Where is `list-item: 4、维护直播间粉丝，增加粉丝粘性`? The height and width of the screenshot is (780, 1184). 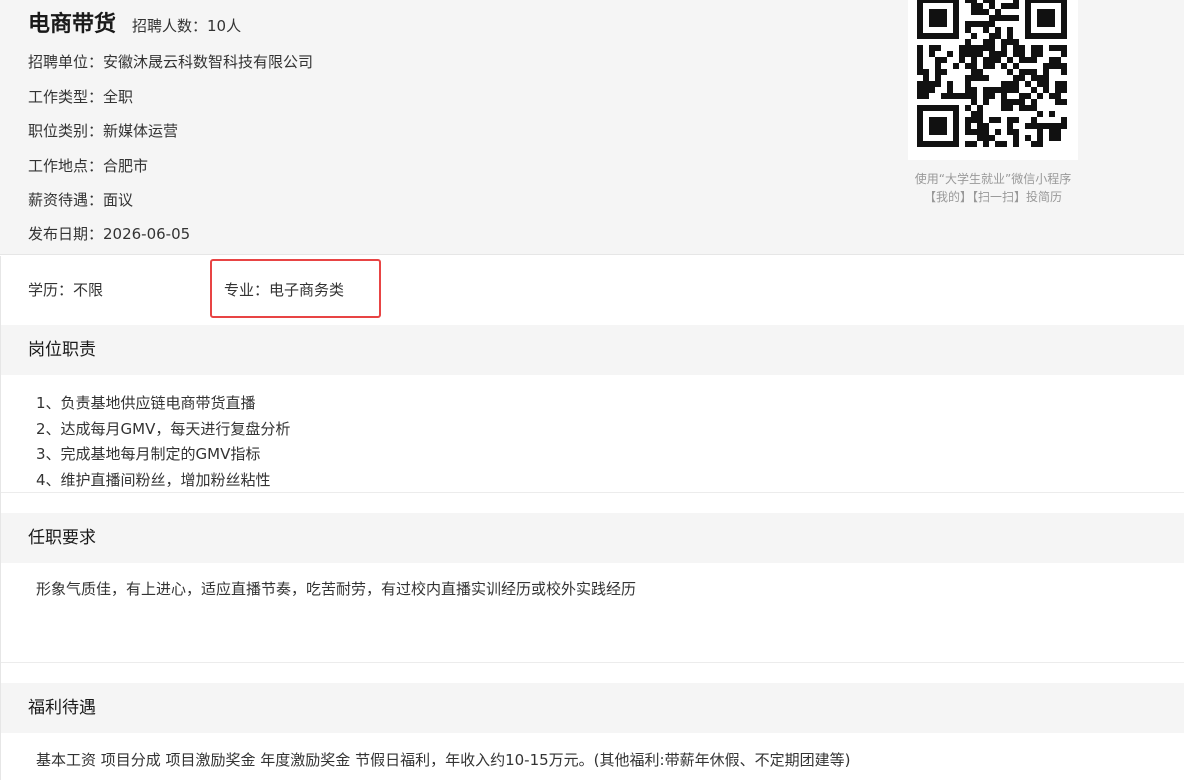
list-item: 4、维护直播间粉丝，增加粉丝粘性 is located at coordinates (153, 479).